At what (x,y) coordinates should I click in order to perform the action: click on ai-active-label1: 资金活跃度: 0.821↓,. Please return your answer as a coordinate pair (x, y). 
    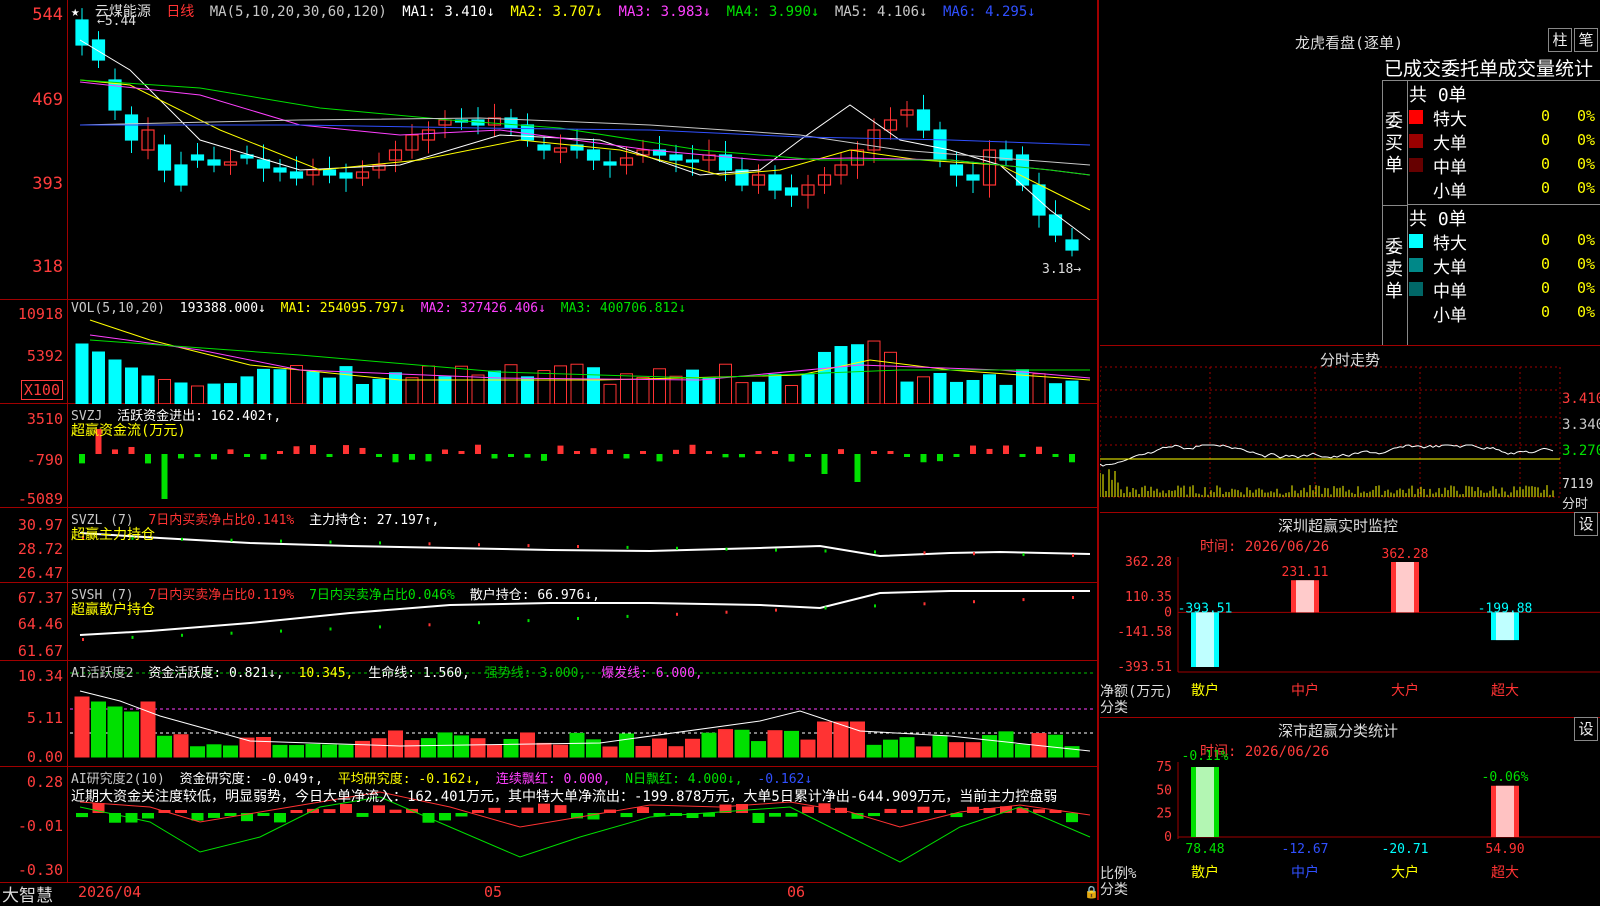
    Looking at the image, I should click on (216, 673).